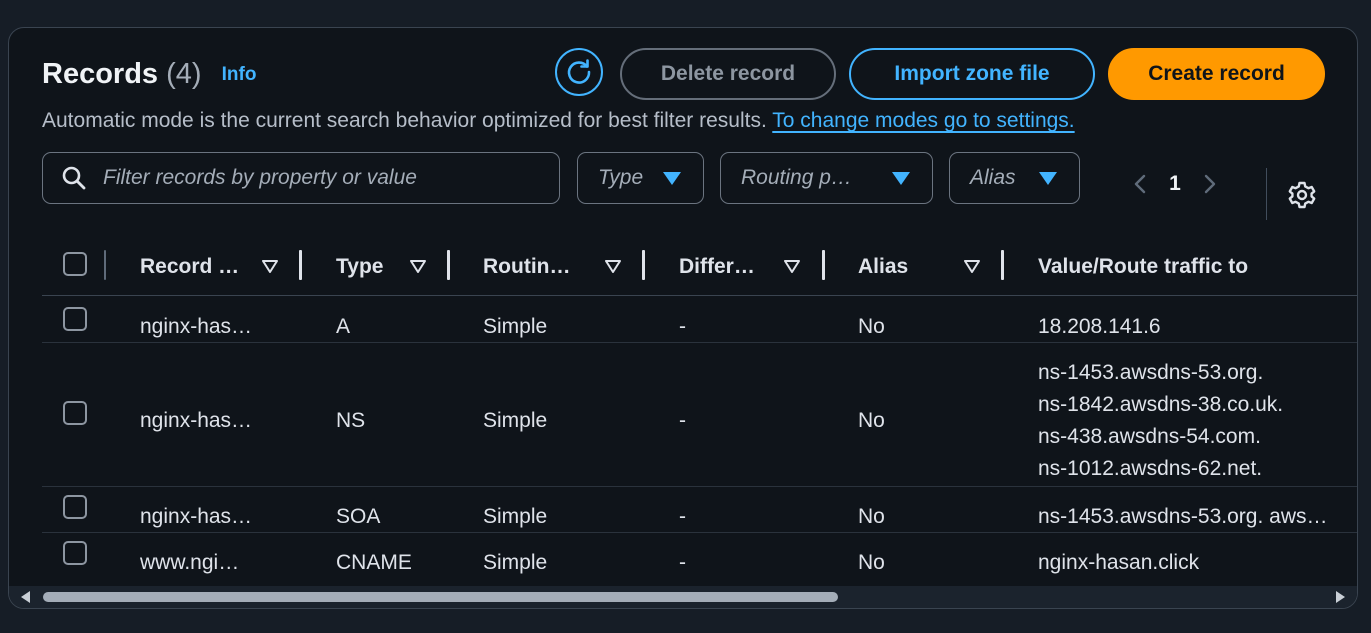 Image resolution: width=1371 pixels, height=633 pixels. Describe the element at coordinates (883, 267) in the screenshot. I see `column-header-alias: Alias` at that location.